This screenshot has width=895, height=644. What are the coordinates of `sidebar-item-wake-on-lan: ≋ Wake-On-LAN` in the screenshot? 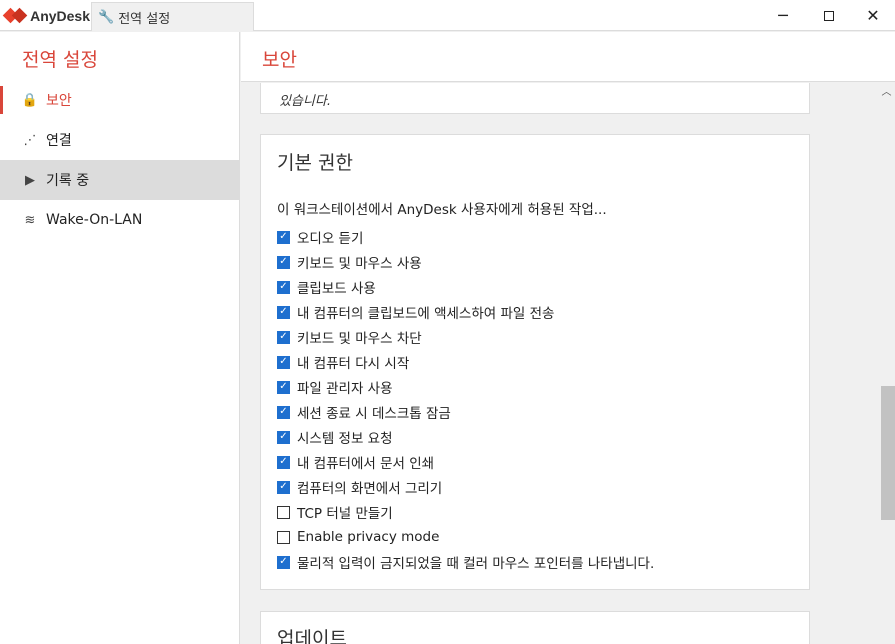 It's located at (119, 220).